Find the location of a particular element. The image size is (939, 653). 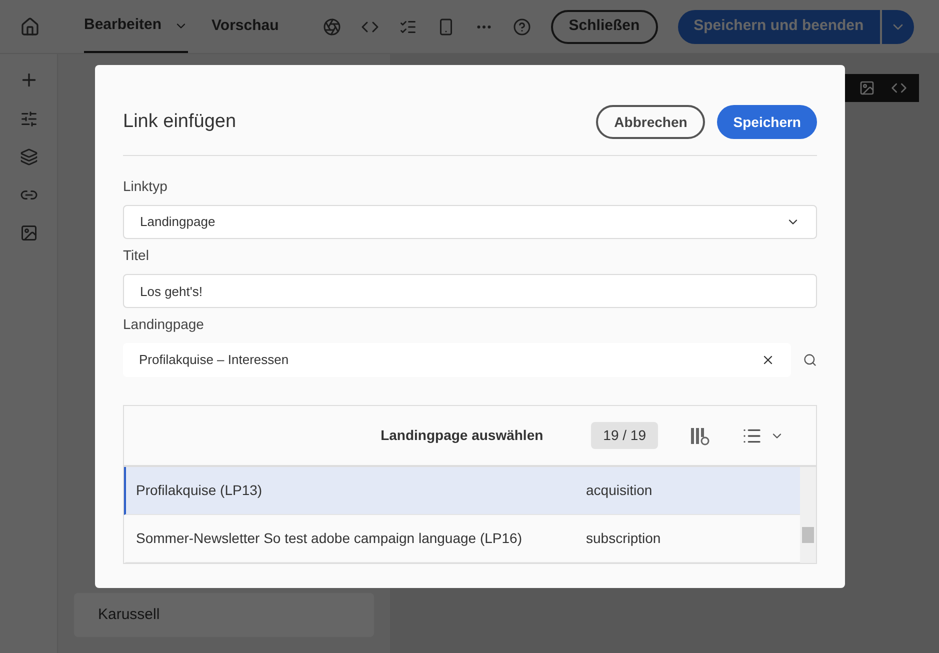

cancel-button: Abbrechen is located at coordinates (651, 122).